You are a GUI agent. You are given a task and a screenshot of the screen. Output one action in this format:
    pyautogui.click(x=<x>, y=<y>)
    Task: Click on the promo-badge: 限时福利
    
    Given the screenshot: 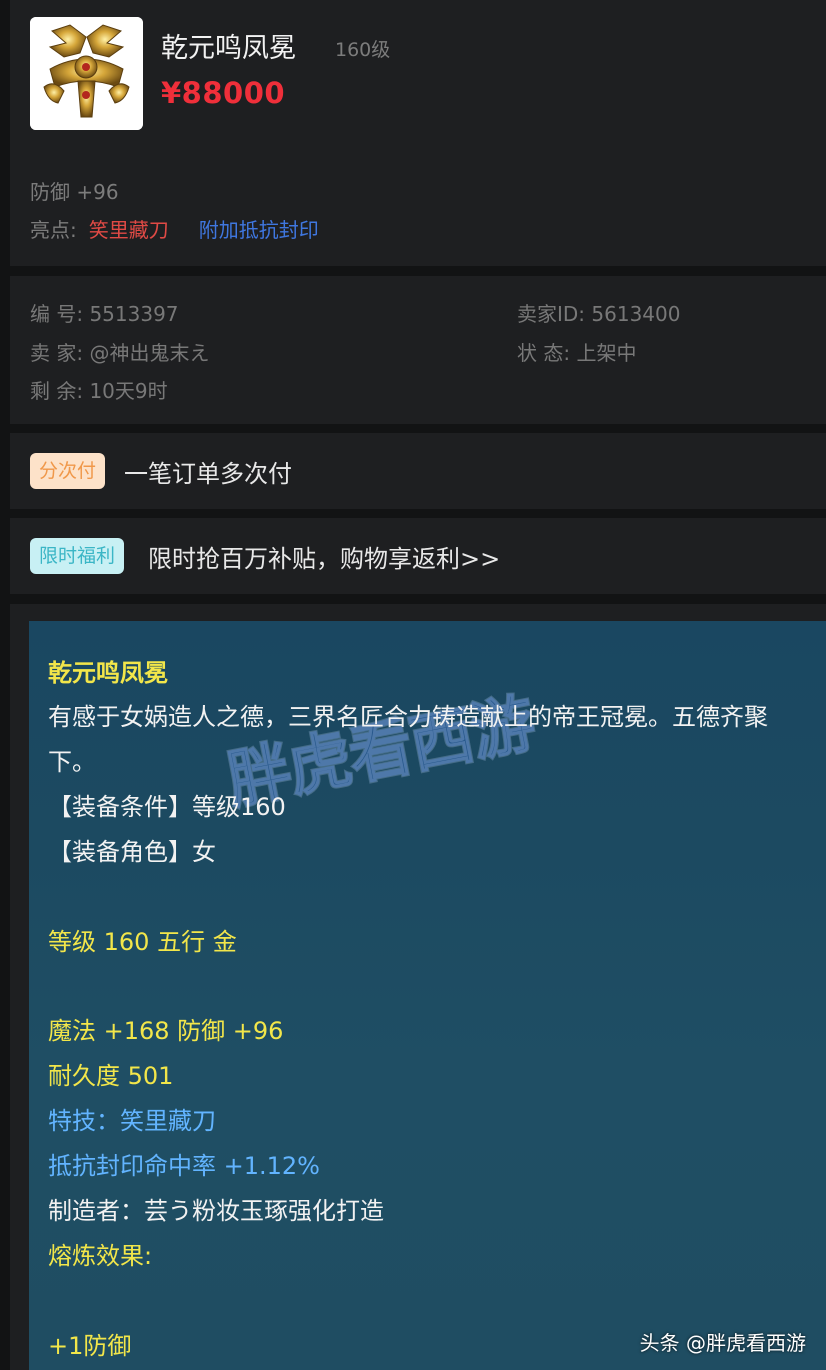 What is the action you would take?
    pyautogui.click(x=77, y=556)
    